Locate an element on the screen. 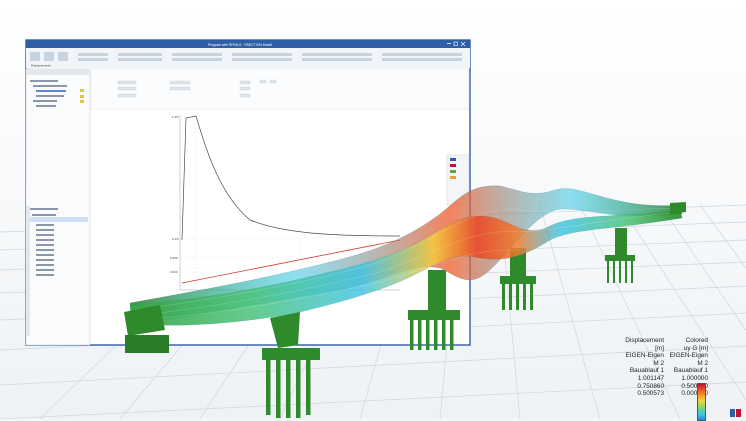  navigator-panel is located at coordinates (58, 207).